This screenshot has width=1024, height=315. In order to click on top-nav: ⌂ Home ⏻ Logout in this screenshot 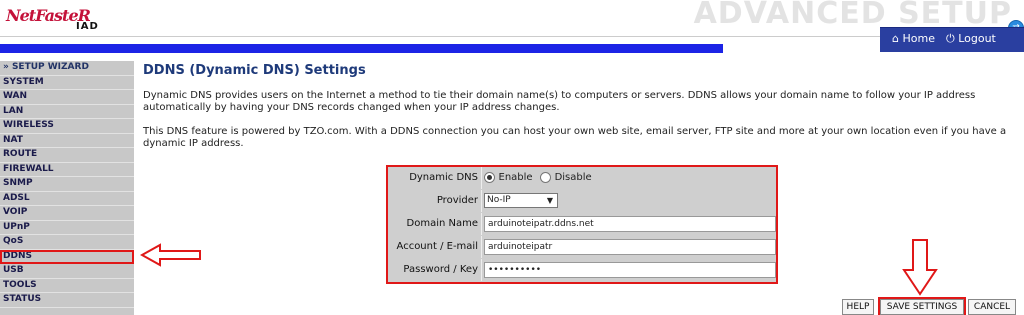, I will do `click(952, 39)`.